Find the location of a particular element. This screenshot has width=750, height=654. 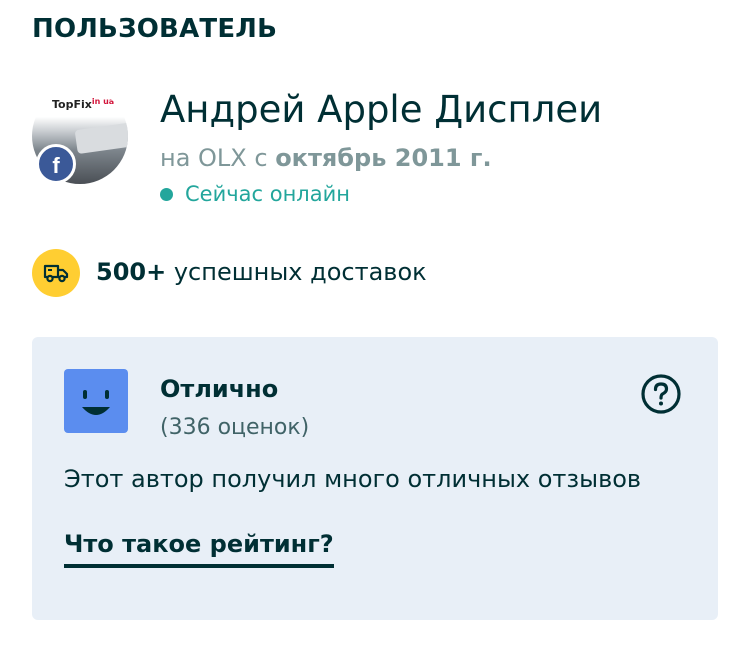

facebook-letter: f is located at coordinates (56, 165).